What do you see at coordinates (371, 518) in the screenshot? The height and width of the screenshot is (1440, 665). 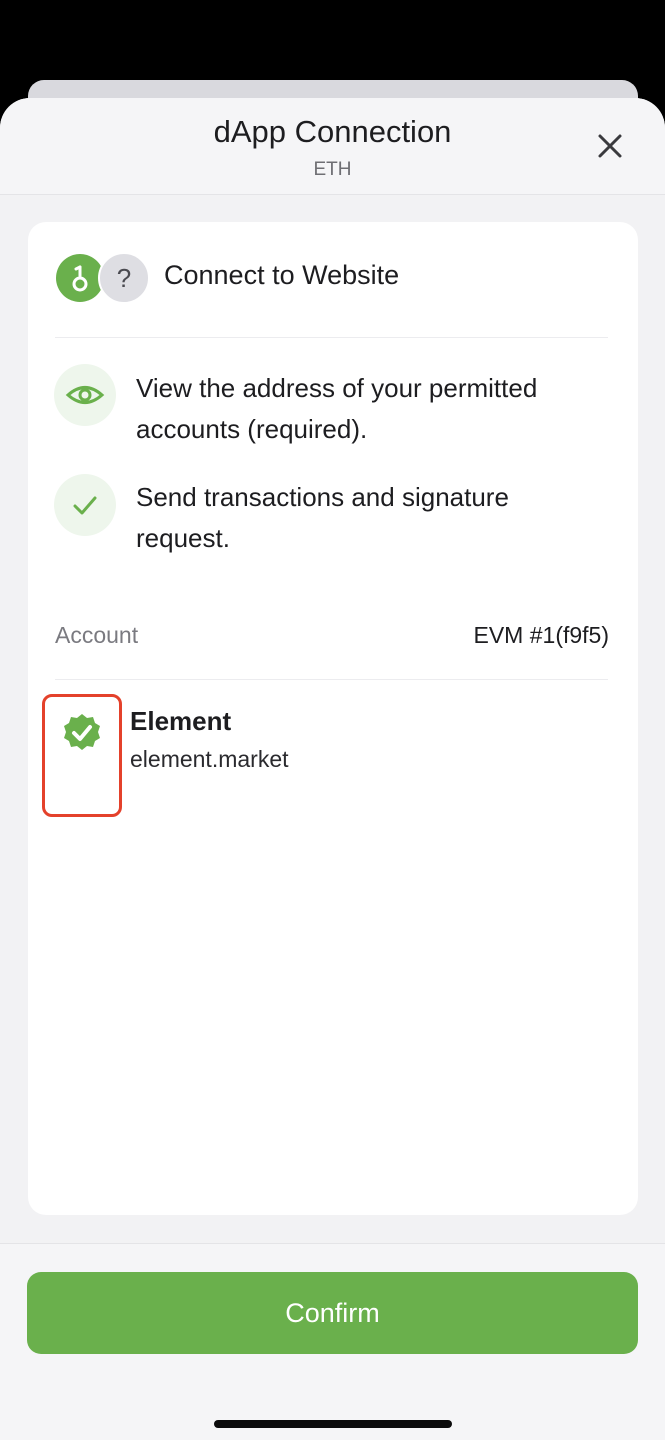 I see `permission-send-transactions: Send transactions and signature request.` at bounding box center [371, 518].